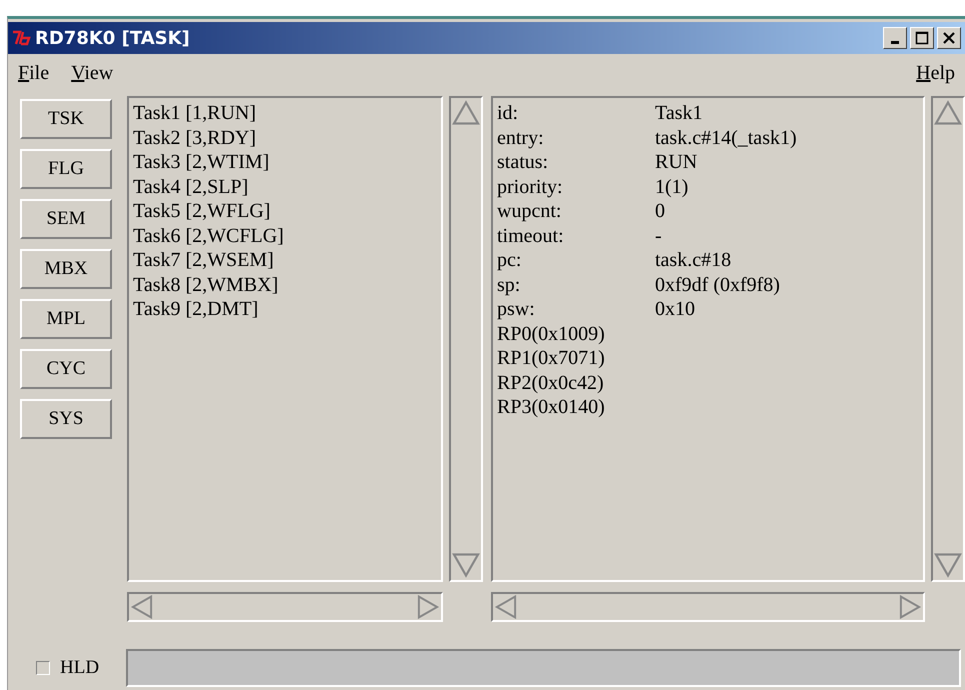  What do you see at coordinates (285, 113) in the screenshot?
I see `task-list-item: Task1 [1,RUN]` at bounding box center [285, 113].